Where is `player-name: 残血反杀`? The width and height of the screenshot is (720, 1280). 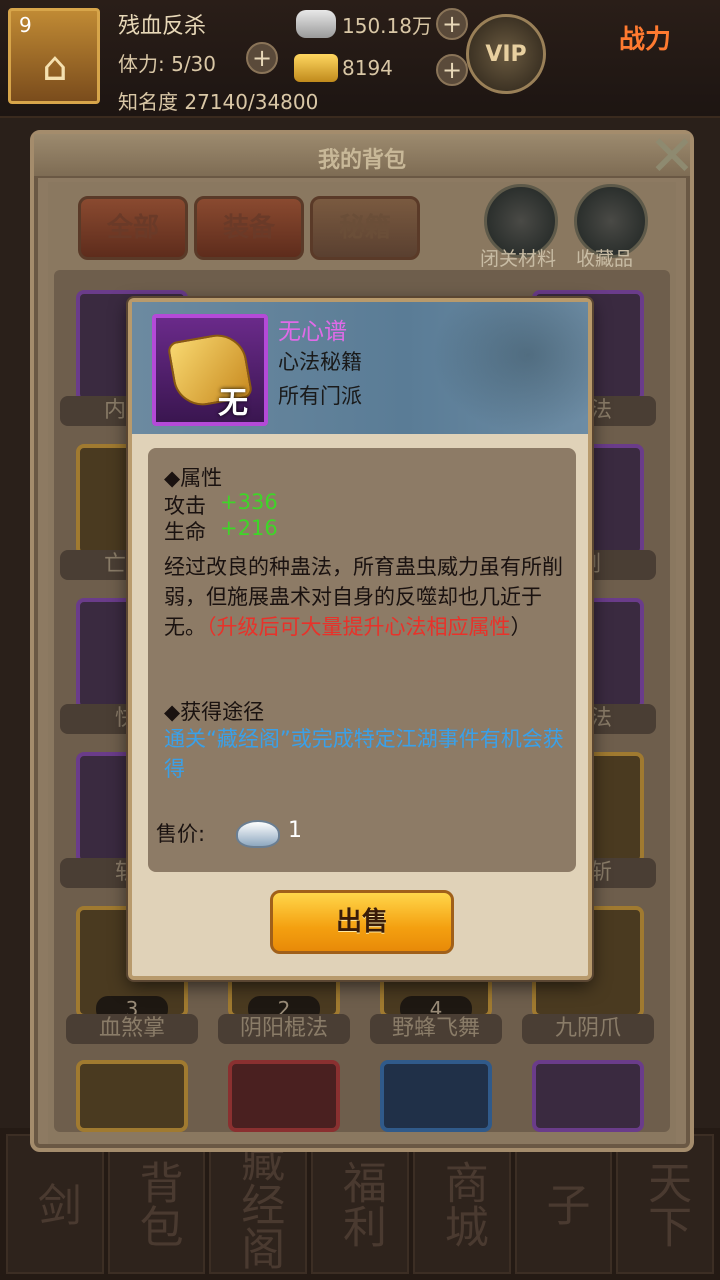
player-name: 残血反杀 is located at coordinates (162, 26).